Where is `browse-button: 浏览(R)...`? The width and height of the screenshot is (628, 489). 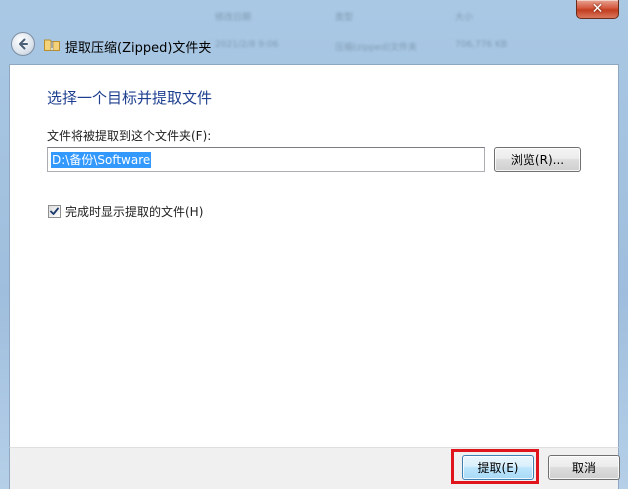
browse-button: 浏览(R)... is located at coordinates (537, 159).